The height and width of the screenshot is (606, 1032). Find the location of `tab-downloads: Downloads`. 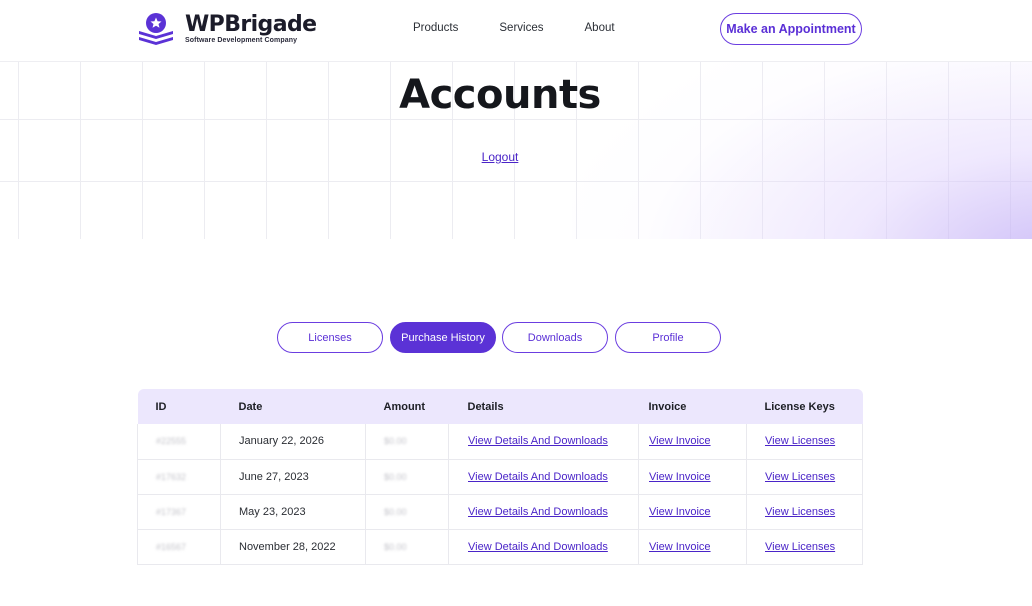

tab-downloads: Downloads is located at coordinates (555, 337).